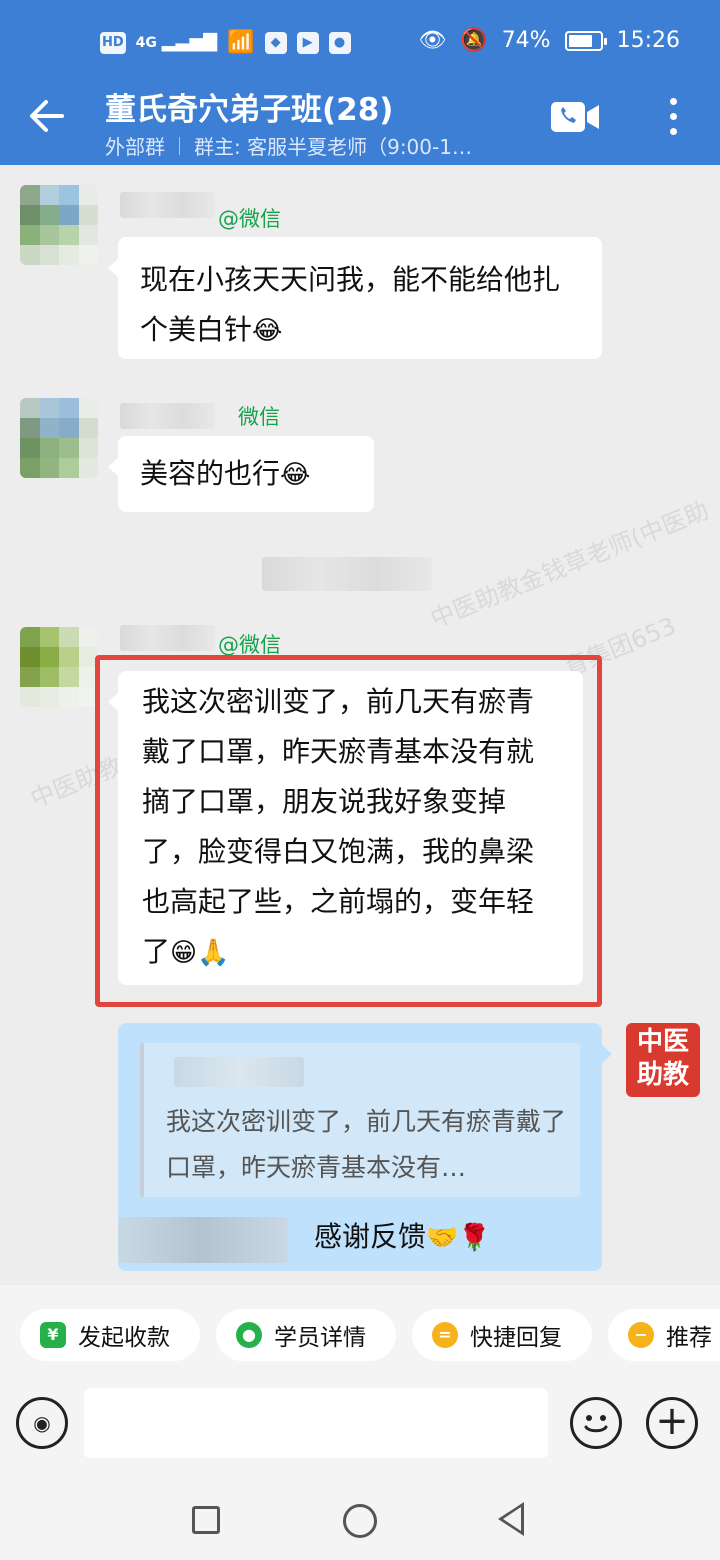  What do you see at coordinates (458, 1238) in the screenshot?
I see `handshake-rose-emoji-icon: 🤝🌹` at bounding box center [458, 1238].